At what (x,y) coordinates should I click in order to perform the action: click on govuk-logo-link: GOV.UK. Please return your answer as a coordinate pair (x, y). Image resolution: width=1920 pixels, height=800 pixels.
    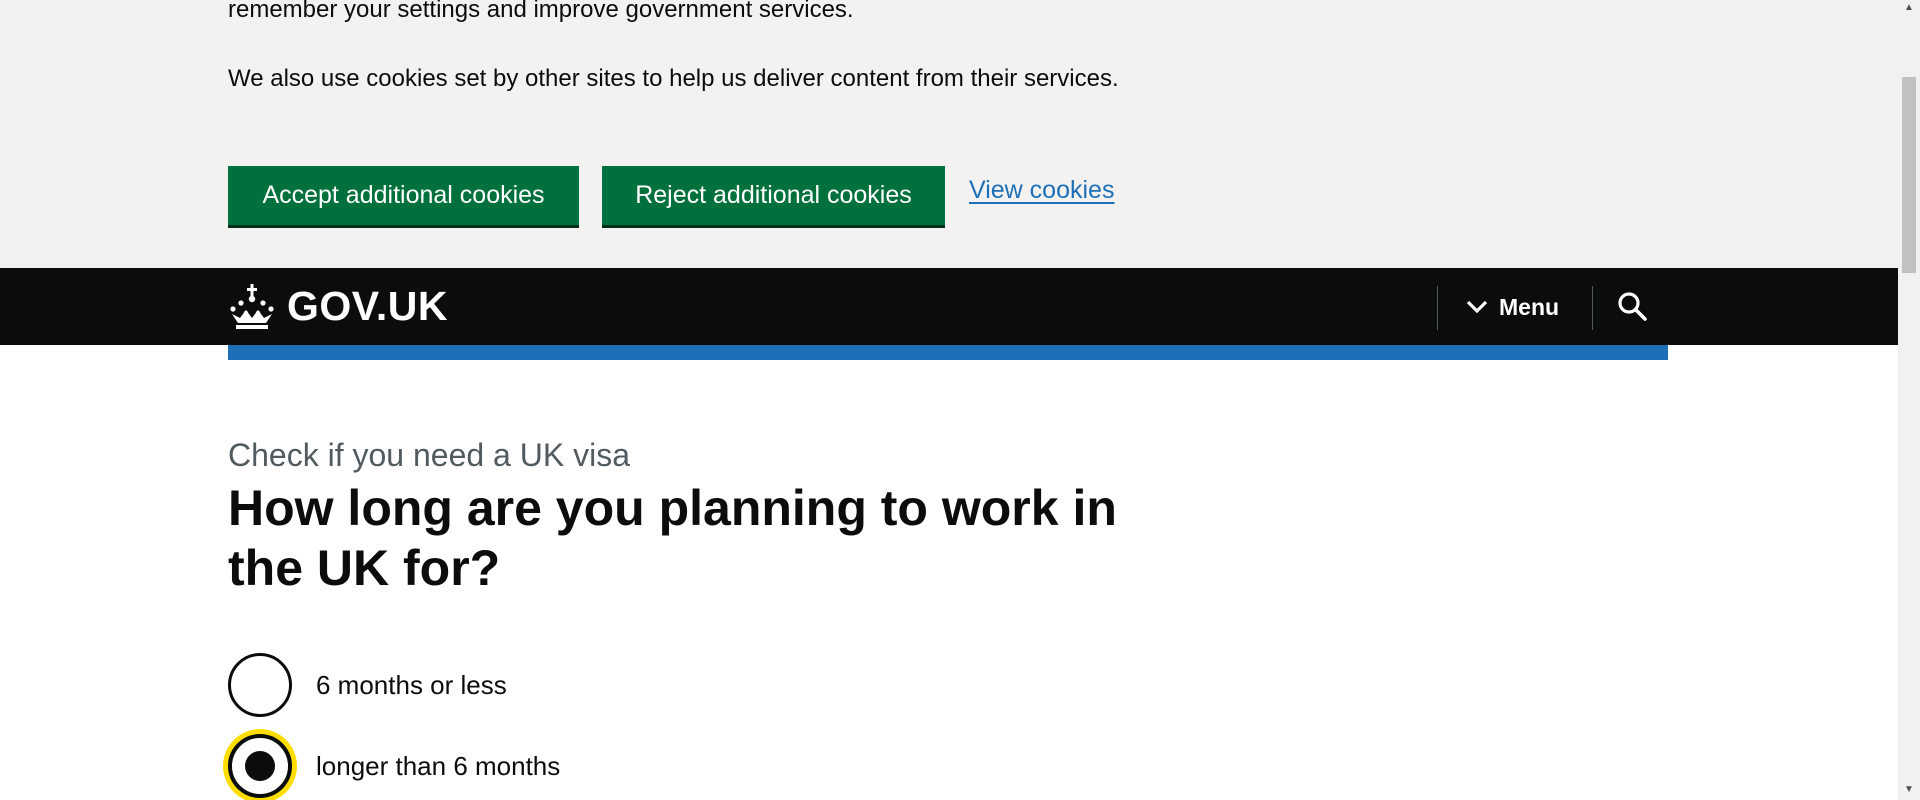
    Looking at the image, I should click on (338, 306).